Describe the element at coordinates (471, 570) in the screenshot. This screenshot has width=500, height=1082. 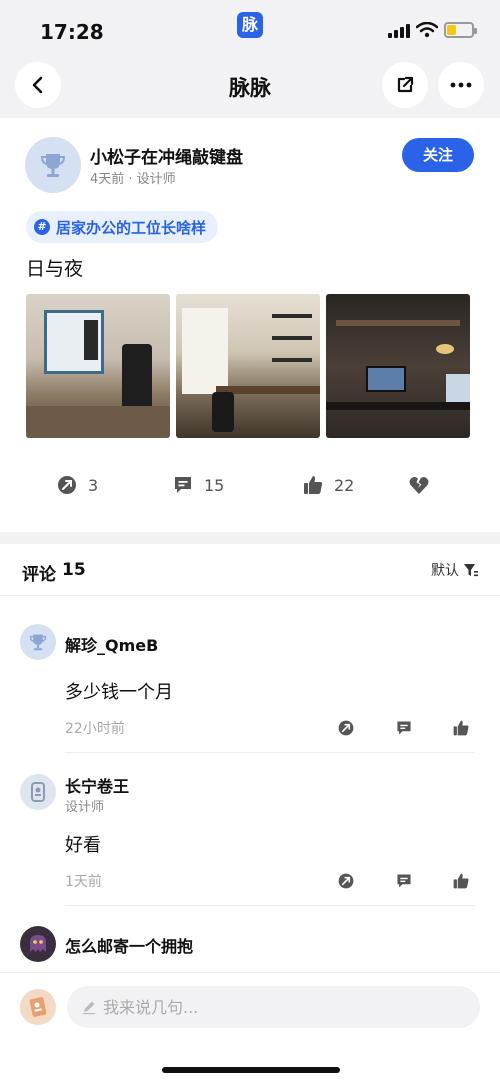
I see `filter-icon` at that location.